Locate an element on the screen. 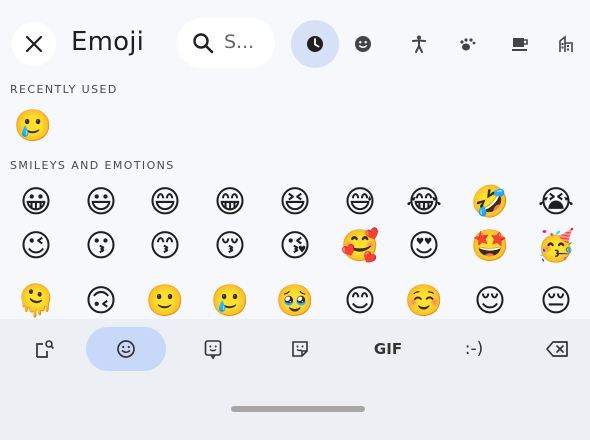 The height and width of the screenshot is (440, 590). tab-recent is located at coordinates (315, 44).